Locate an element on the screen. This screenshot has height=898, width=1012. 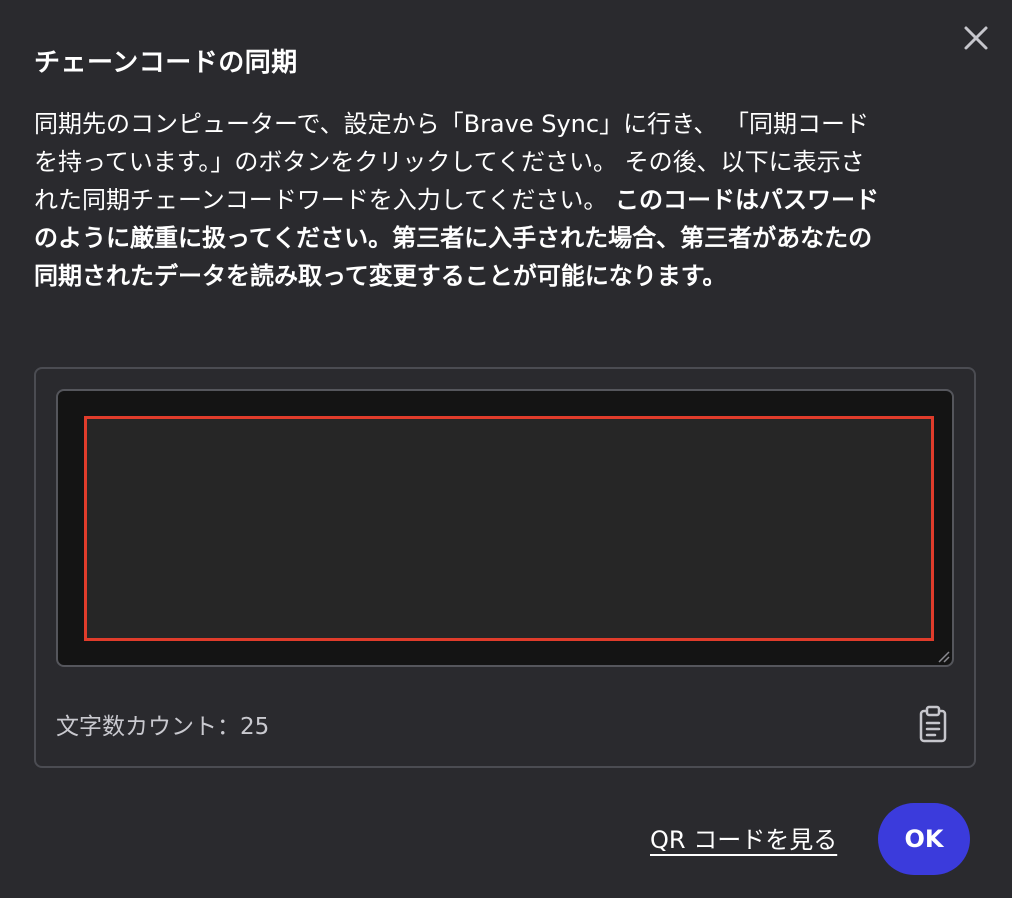
view-qr-code-link: QR コードを見る is located at coordinates (743, 837).